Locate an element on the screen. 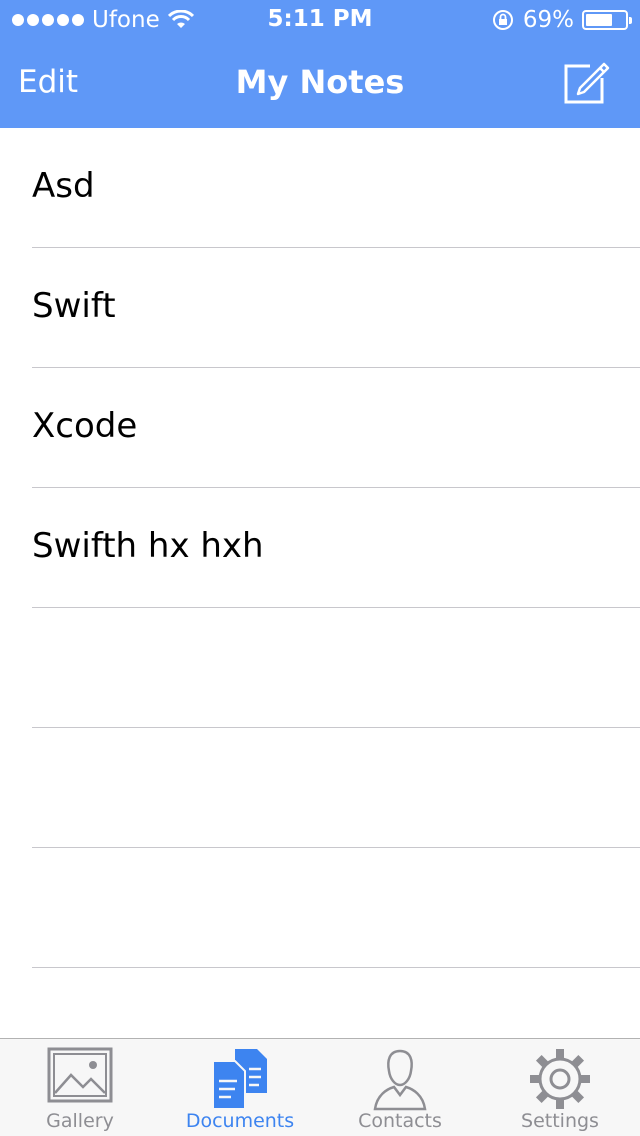  battery-icon is located at coordinates (607, 20).